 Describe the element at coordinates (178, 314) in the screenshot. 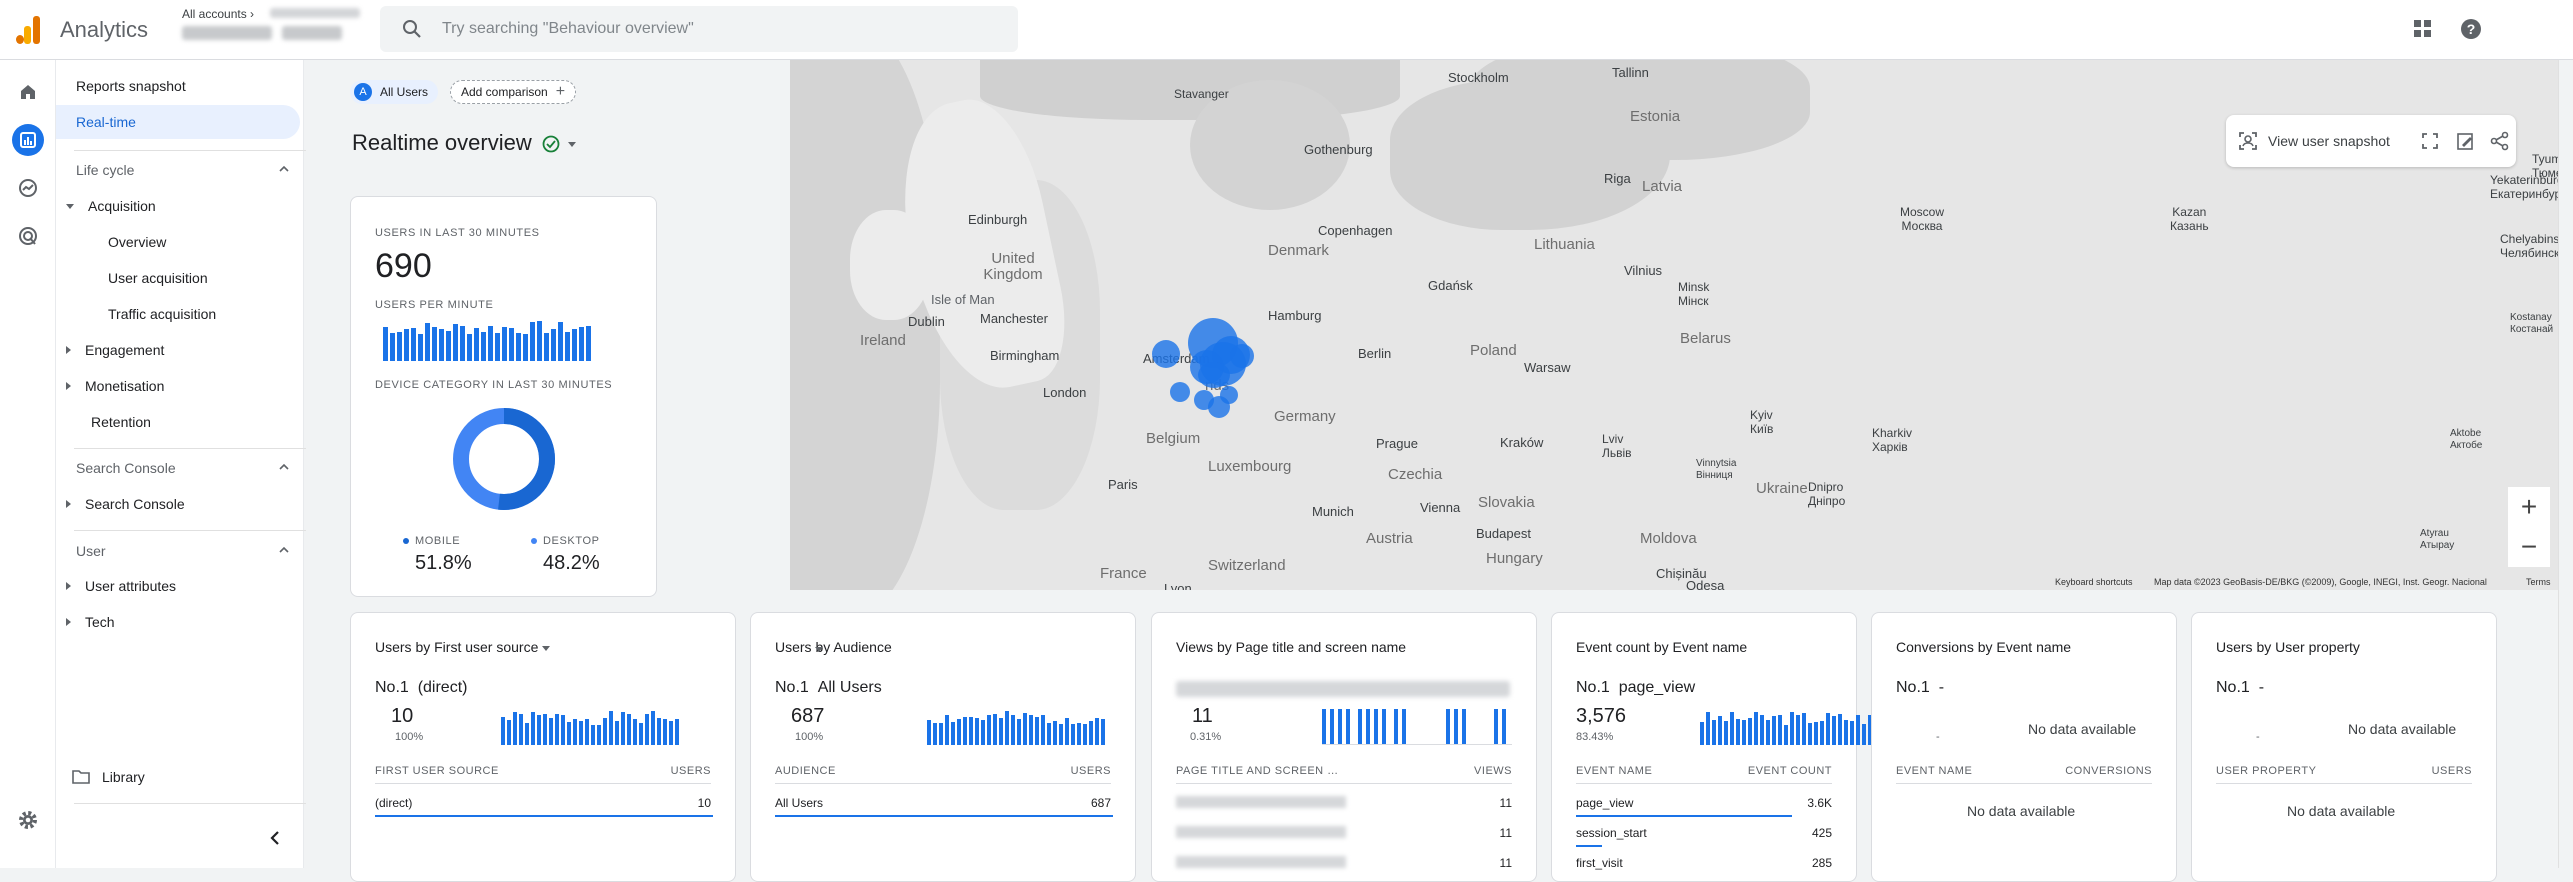

I see `nav-traffic-acquisition: Traffic acquisition` at that location.